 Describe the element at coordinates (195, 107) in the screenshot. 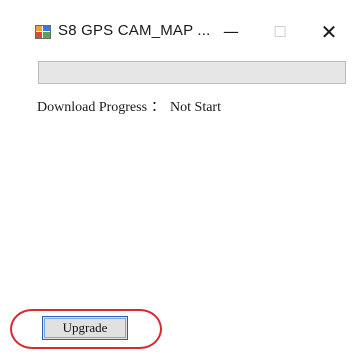

I see `download-status-value: Not Start` at that location.